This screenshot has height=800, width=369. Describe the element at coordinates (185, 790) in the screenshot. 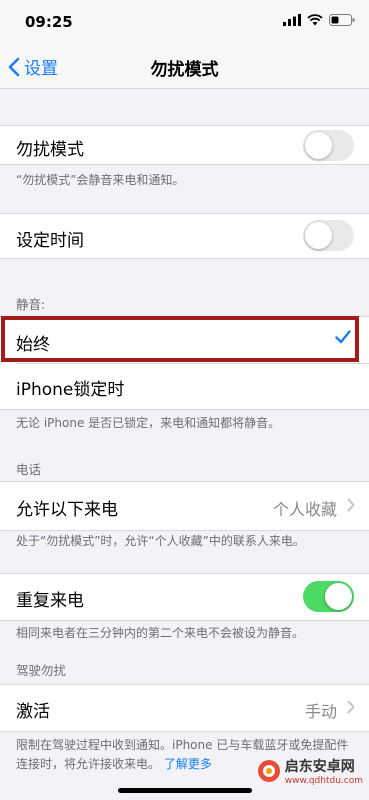

I see `home-indicator` at that location.